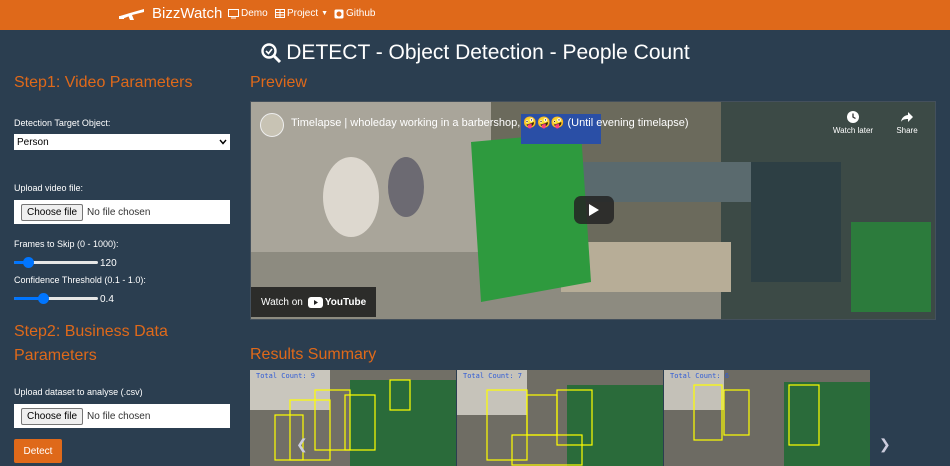 The height and width of the screenshot is (466, 950). I want to click on watch-on-youtube-link: Watch on YouTube, so click(314, 302).